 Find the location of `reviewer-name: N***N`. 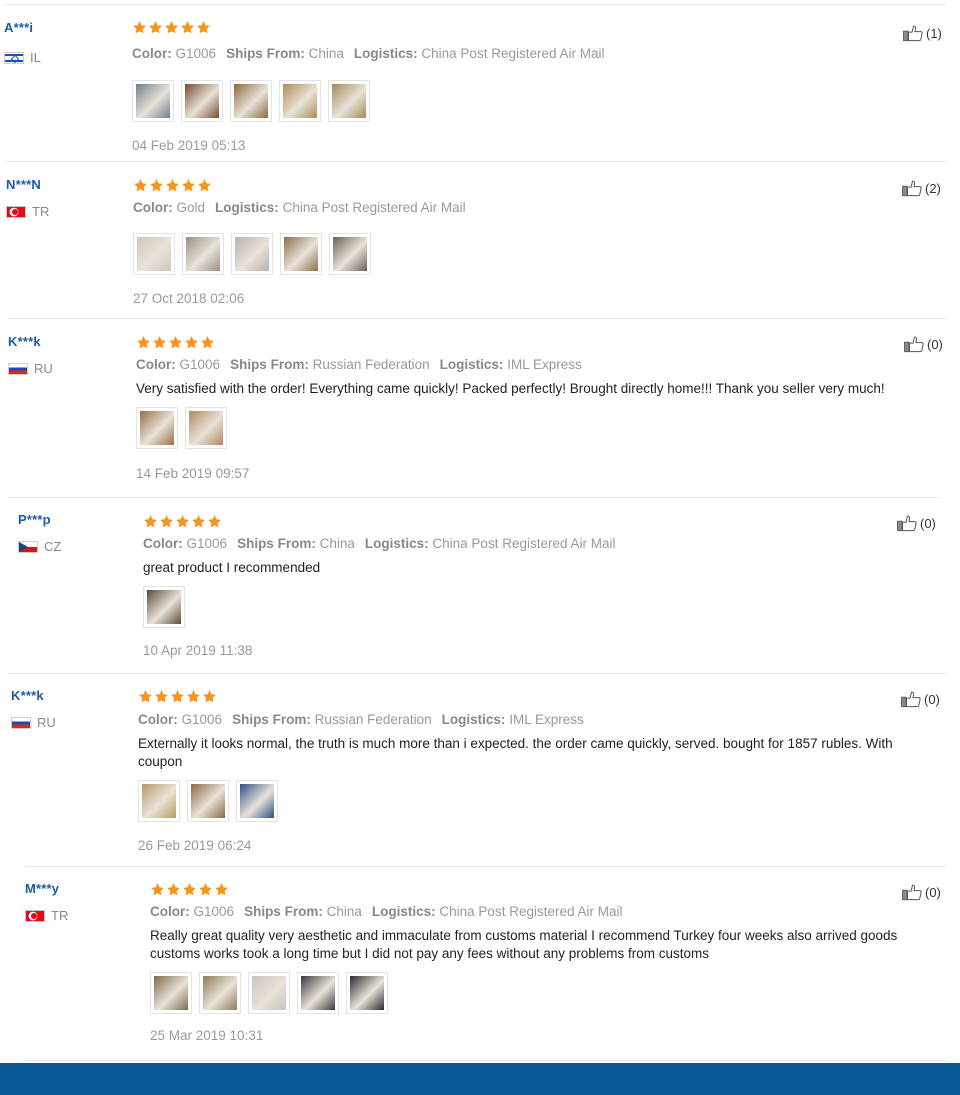

reviewer-name: N***N is located at coordinates (23, 184).